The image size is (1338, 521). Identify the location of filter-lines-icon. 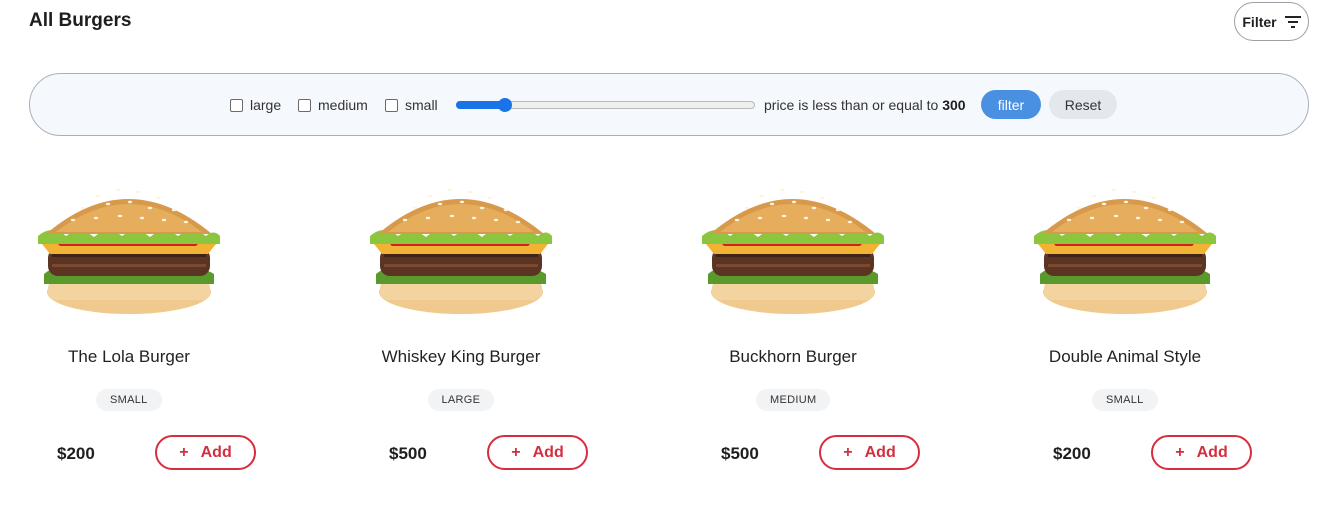
(1292, 21).